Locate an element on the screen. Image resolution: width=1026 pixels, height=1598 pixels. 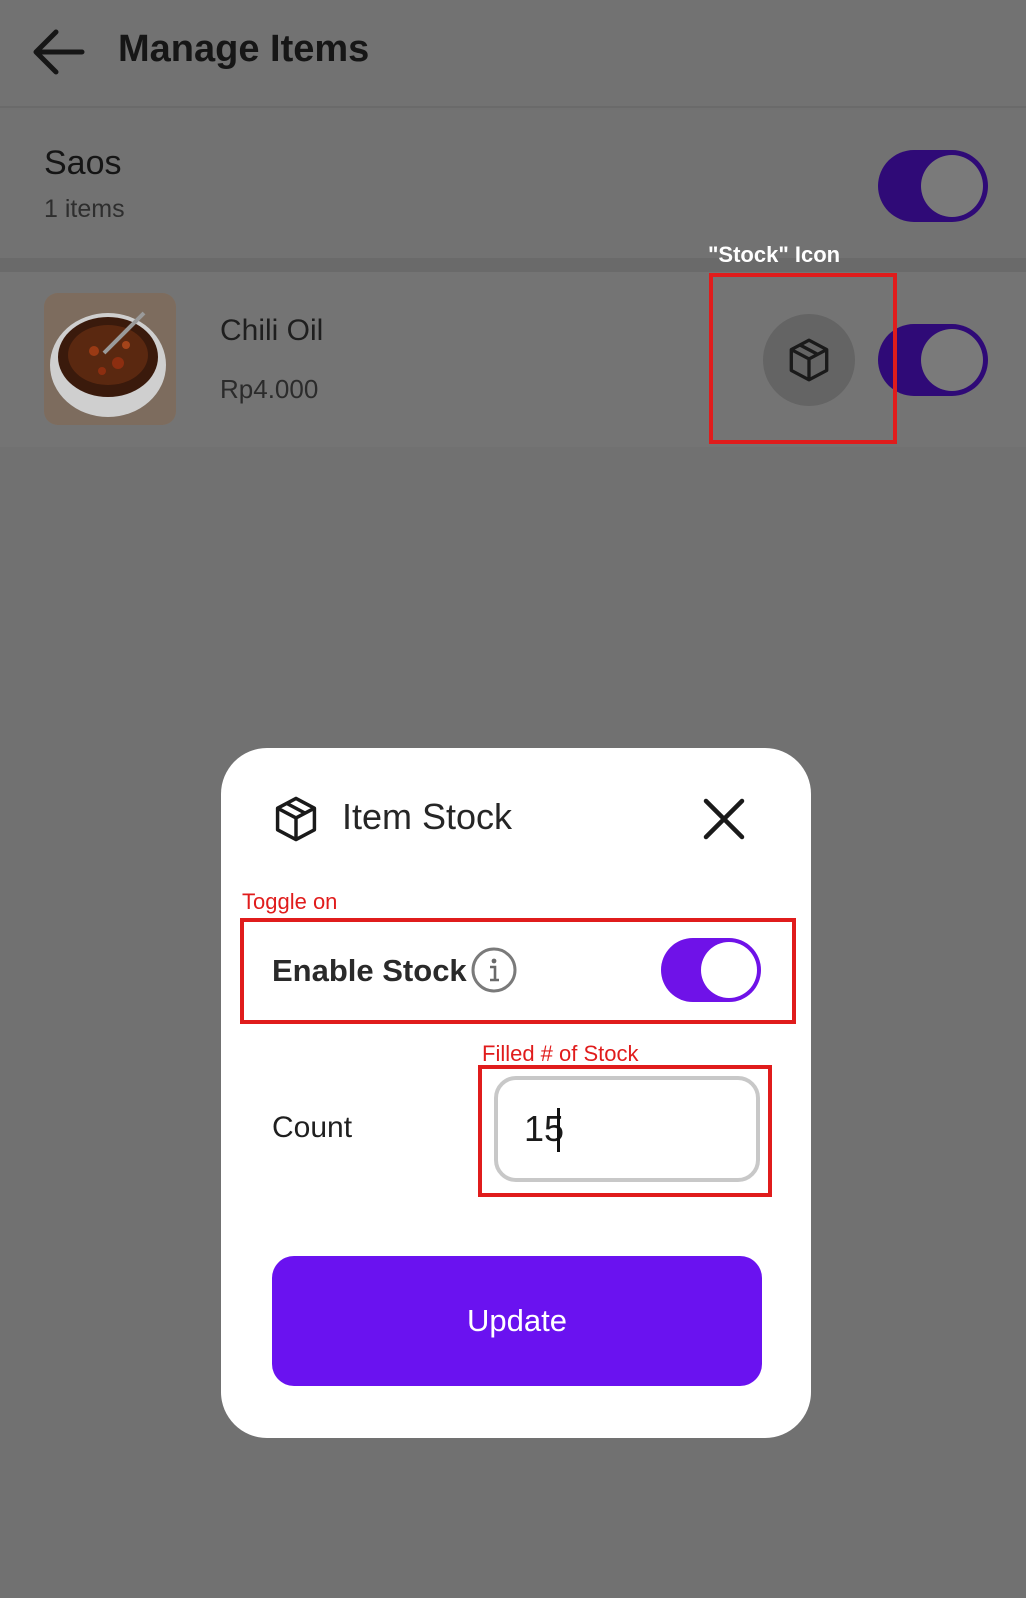
dialog-box-icon is located at coordinates (296, 821).